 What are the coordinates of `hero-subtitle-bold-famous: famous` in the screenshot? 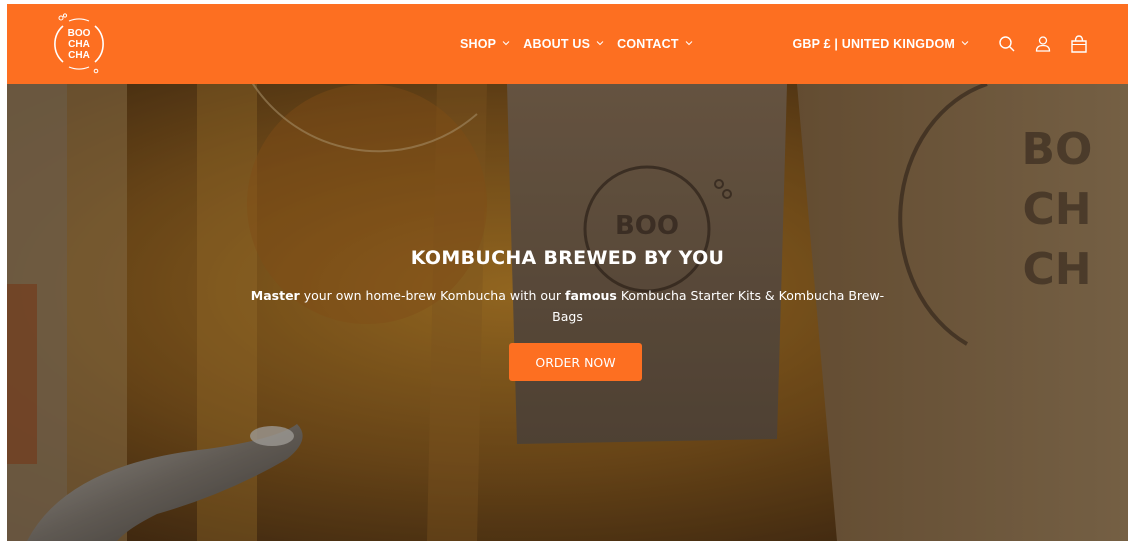 It's located at (591, 295).